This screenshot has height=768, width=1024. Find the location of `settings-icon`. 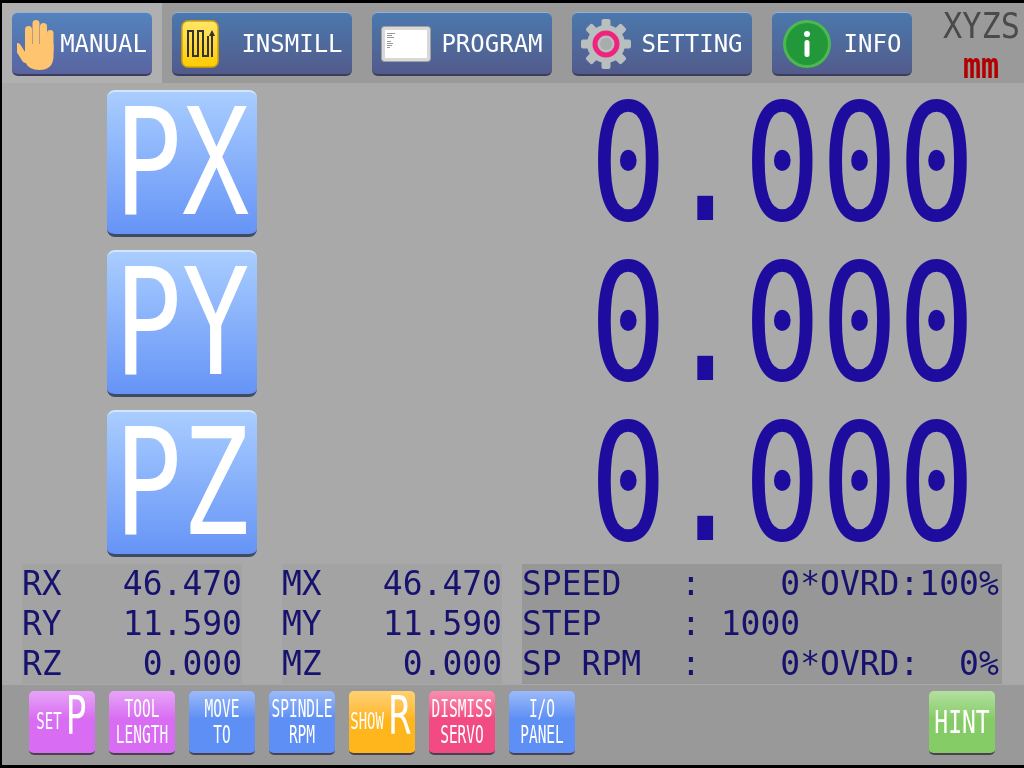

settings-icon is located at coordinates (606, 43).